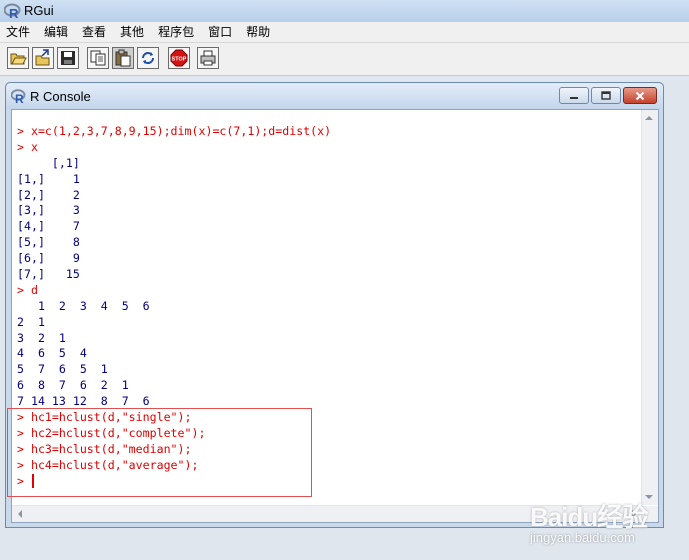 The height and width of the screenshot is (560, 689). I want to click on console-command-line: > hc4=hclust(d,"average");, so click(108, 464).